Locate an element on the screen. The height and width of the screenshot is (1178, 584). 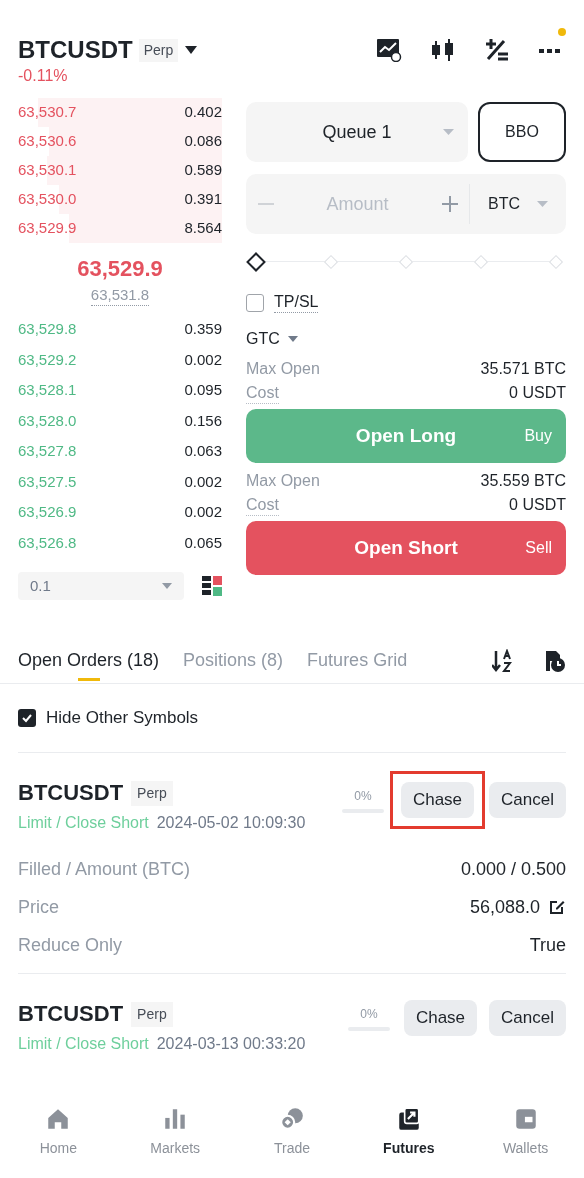
max-open-value: 35.571 BTC is located at coordinates (523, 369).